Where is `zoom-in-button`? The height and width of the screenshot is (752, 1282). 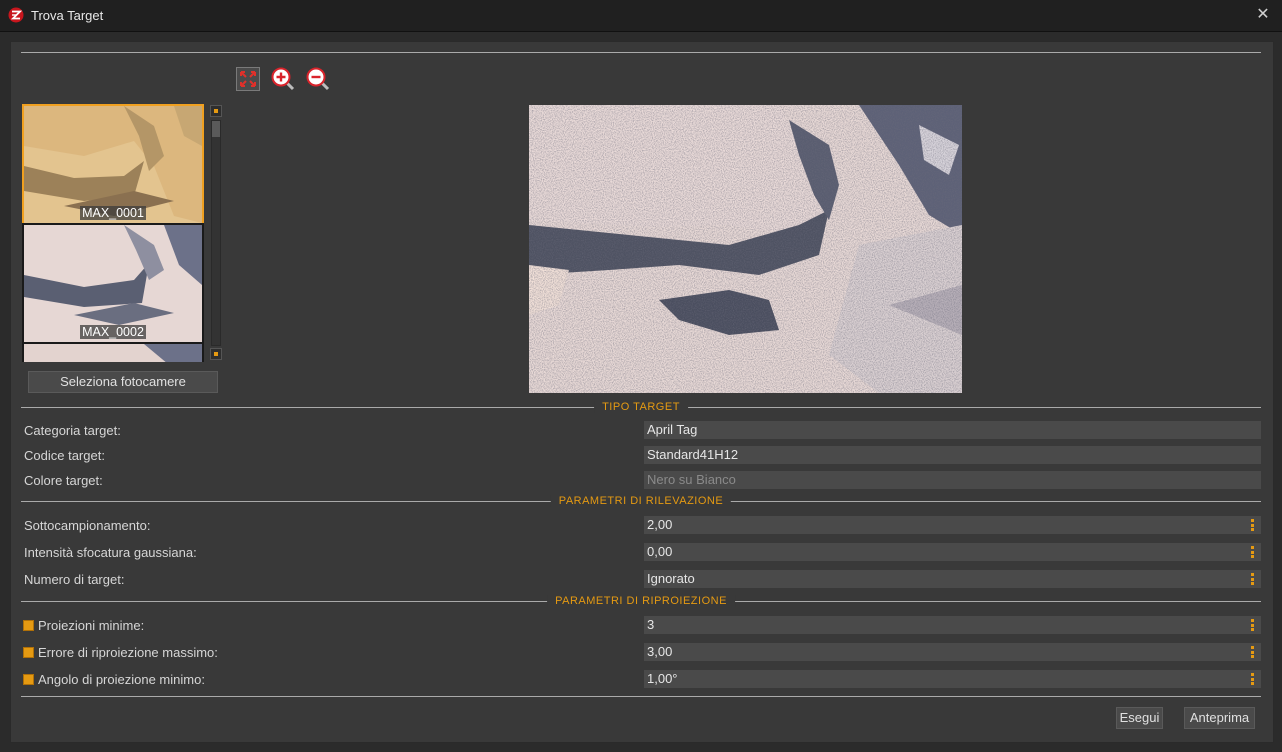
zoom-in-button is located at coordinates (283, 79).